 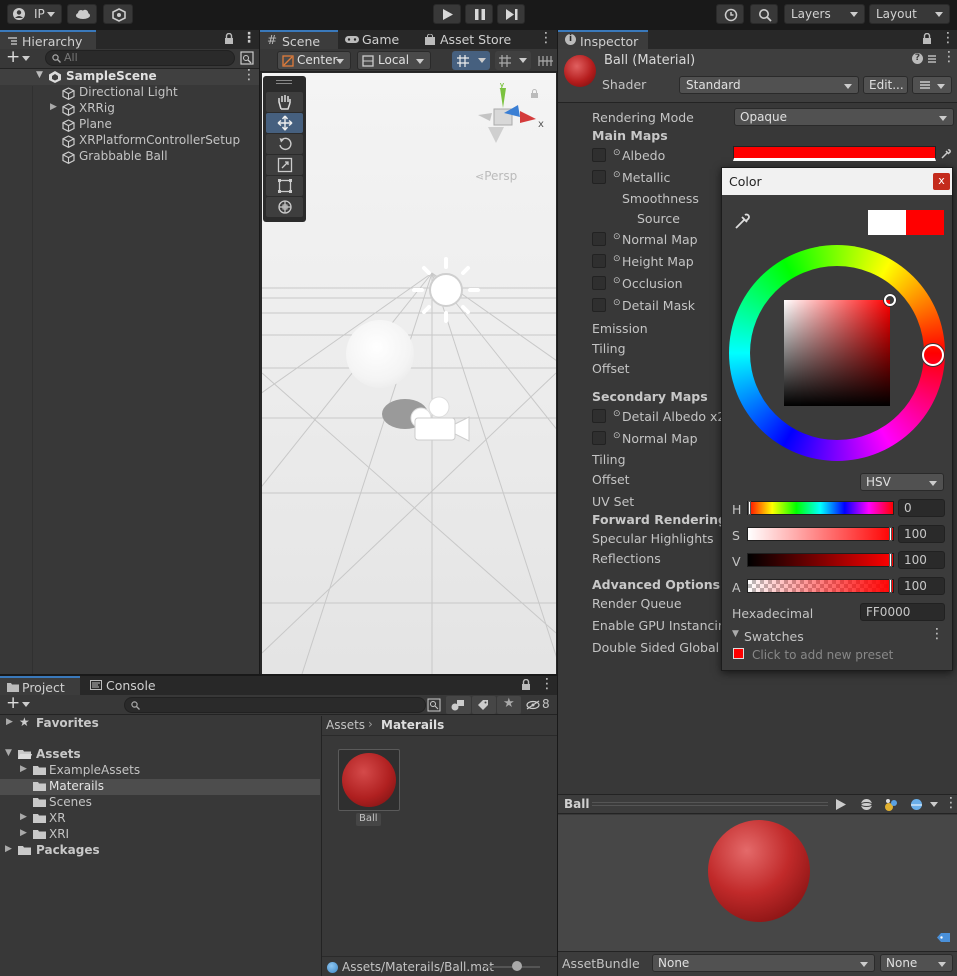 I want to click on ball-object, so click(x=380, y=354).